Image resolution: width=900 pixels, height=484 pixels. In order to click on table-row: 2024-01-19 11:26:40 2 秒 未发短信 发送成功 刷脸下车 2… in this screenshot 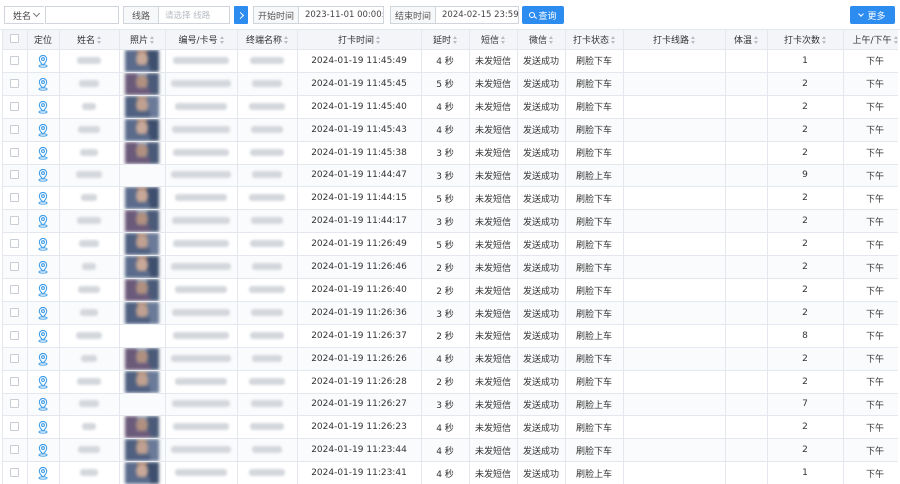, I will do `click(450, 290)`.